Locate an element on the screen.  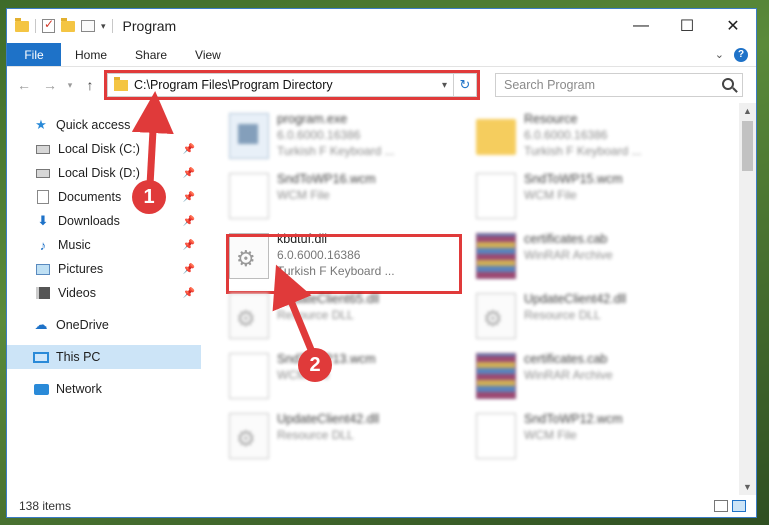
file-item: SndToWP16.wcm WCM File is located at coordinates (344, 200).